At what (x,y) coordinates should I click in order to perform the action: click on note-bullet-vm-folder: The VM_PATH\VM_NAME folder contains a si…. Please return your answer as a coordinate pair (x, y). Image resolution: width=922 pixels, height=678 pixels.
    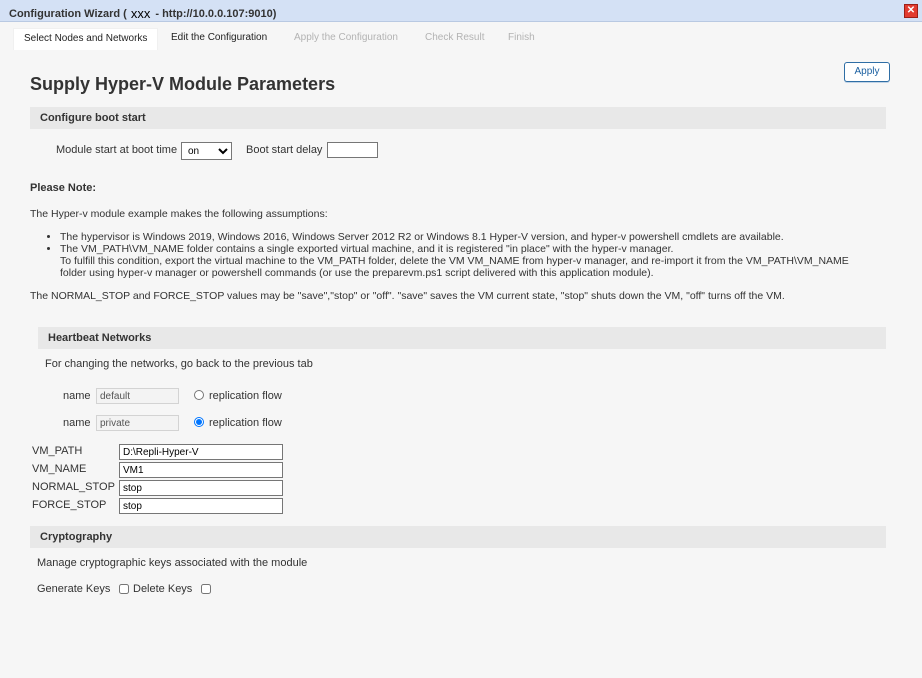
    Looking at the image, I should click on (473, 261).